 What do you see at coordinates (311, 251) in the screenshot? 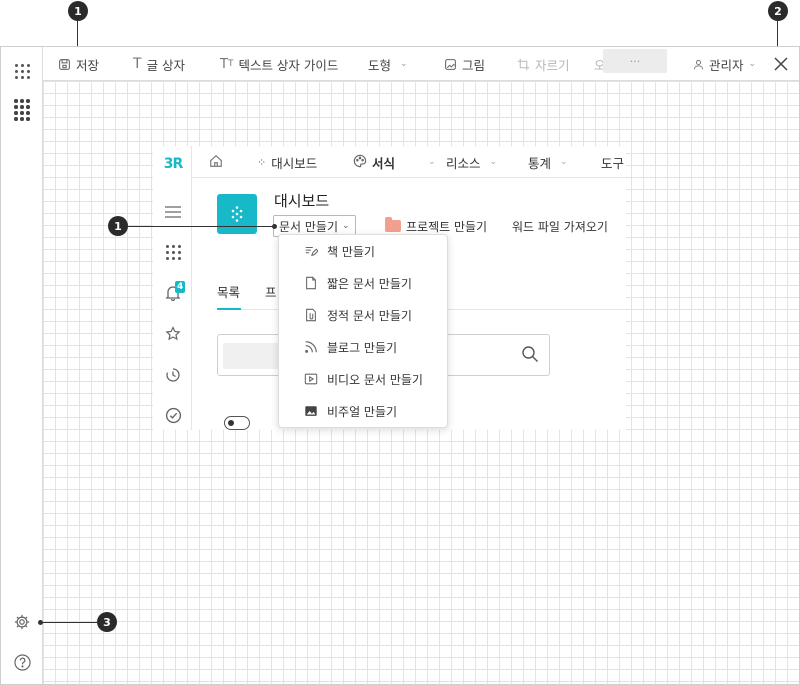
I see `book-edit-icon` at bounding box center [311, 251].